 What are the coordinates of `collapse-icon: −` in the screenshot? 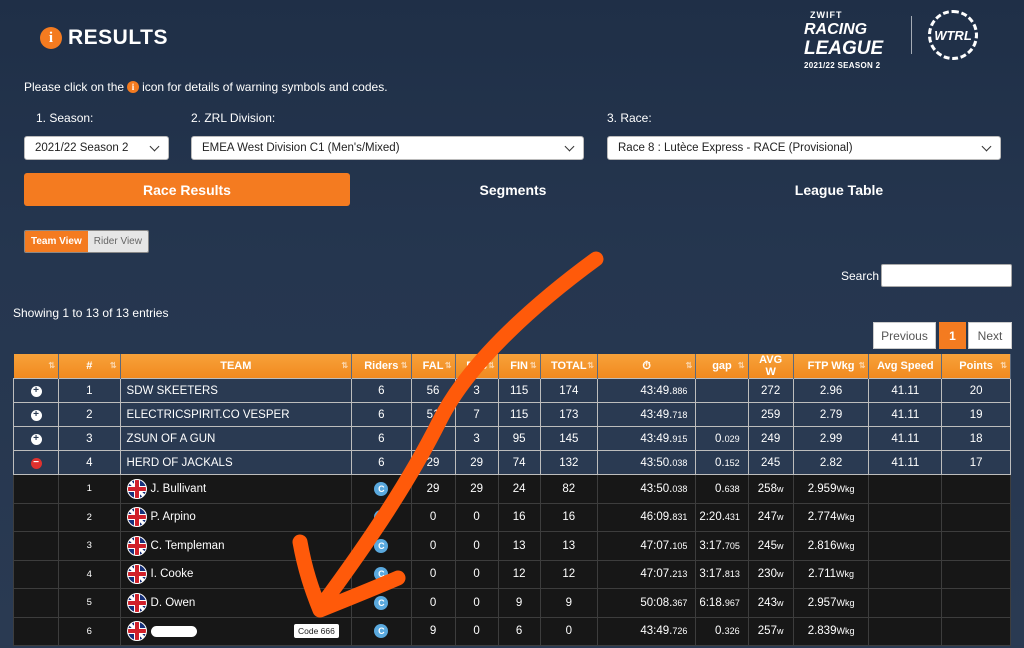 It's located at (36, 463).